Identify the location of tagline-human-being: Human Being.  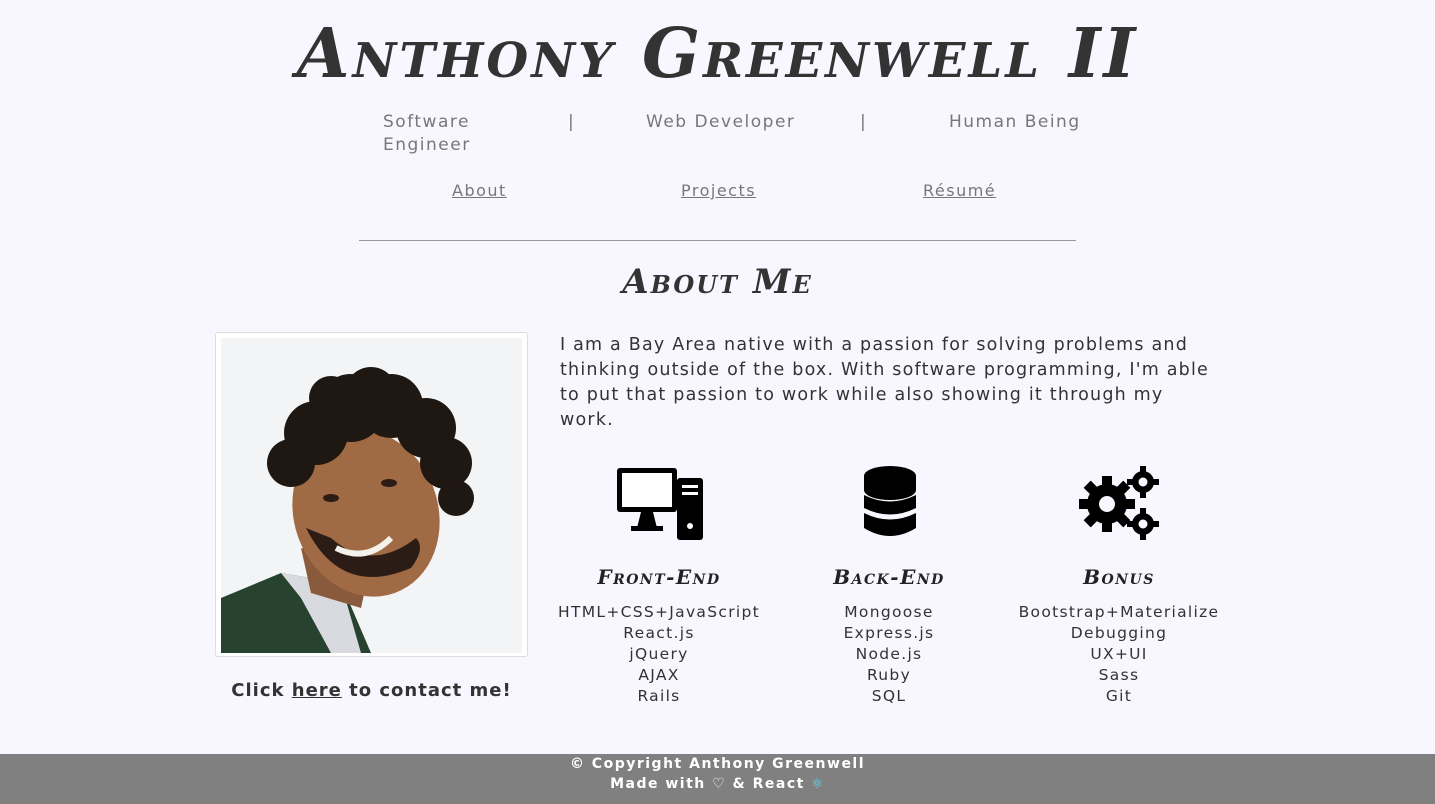
(1015, 122).